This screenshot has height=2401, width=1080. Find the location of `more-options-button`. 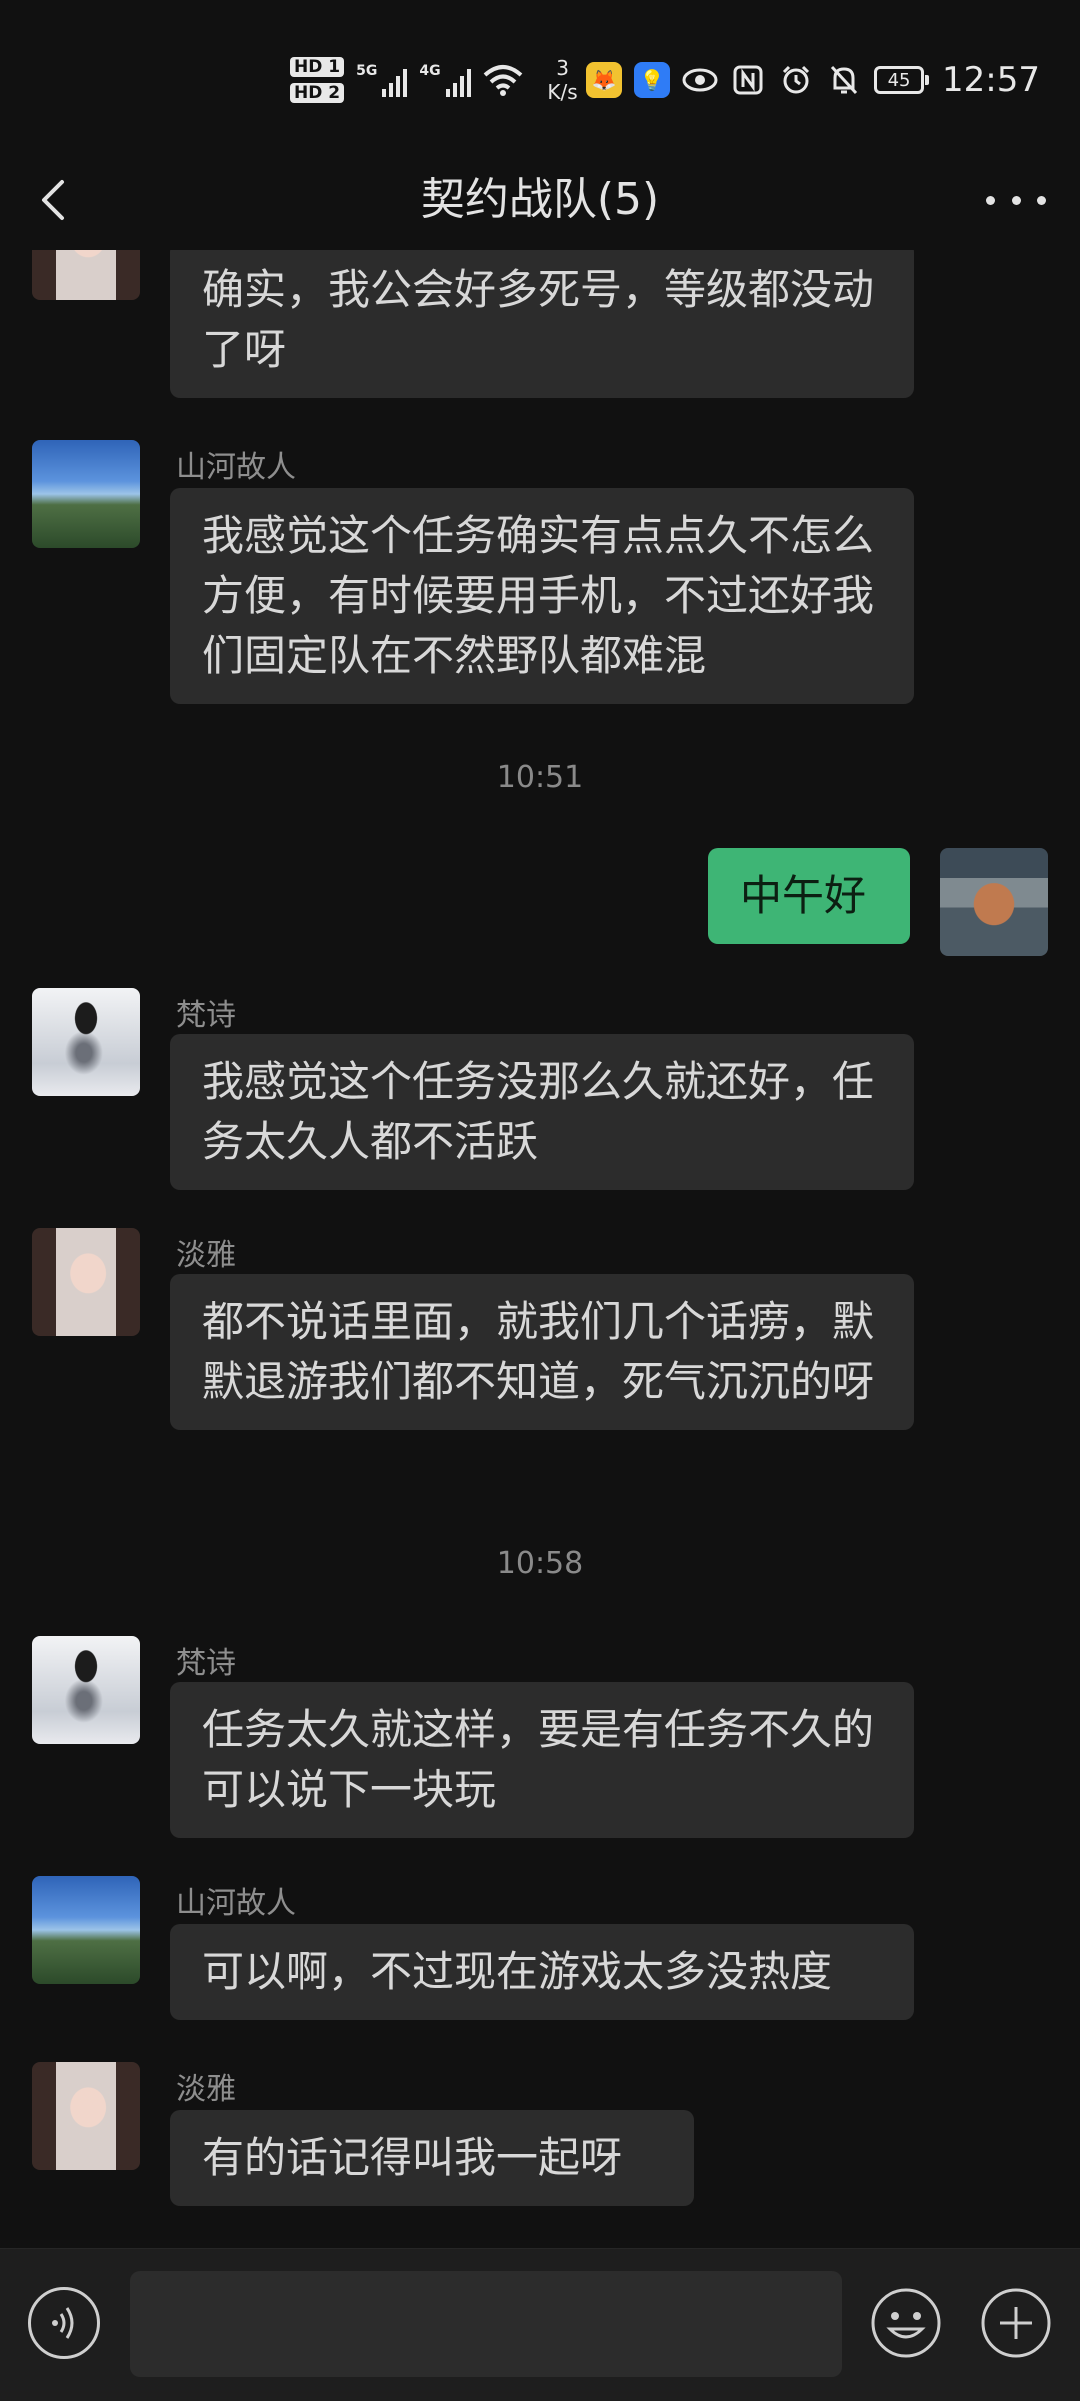

more-options-button is located at coordinates (1016, 200).